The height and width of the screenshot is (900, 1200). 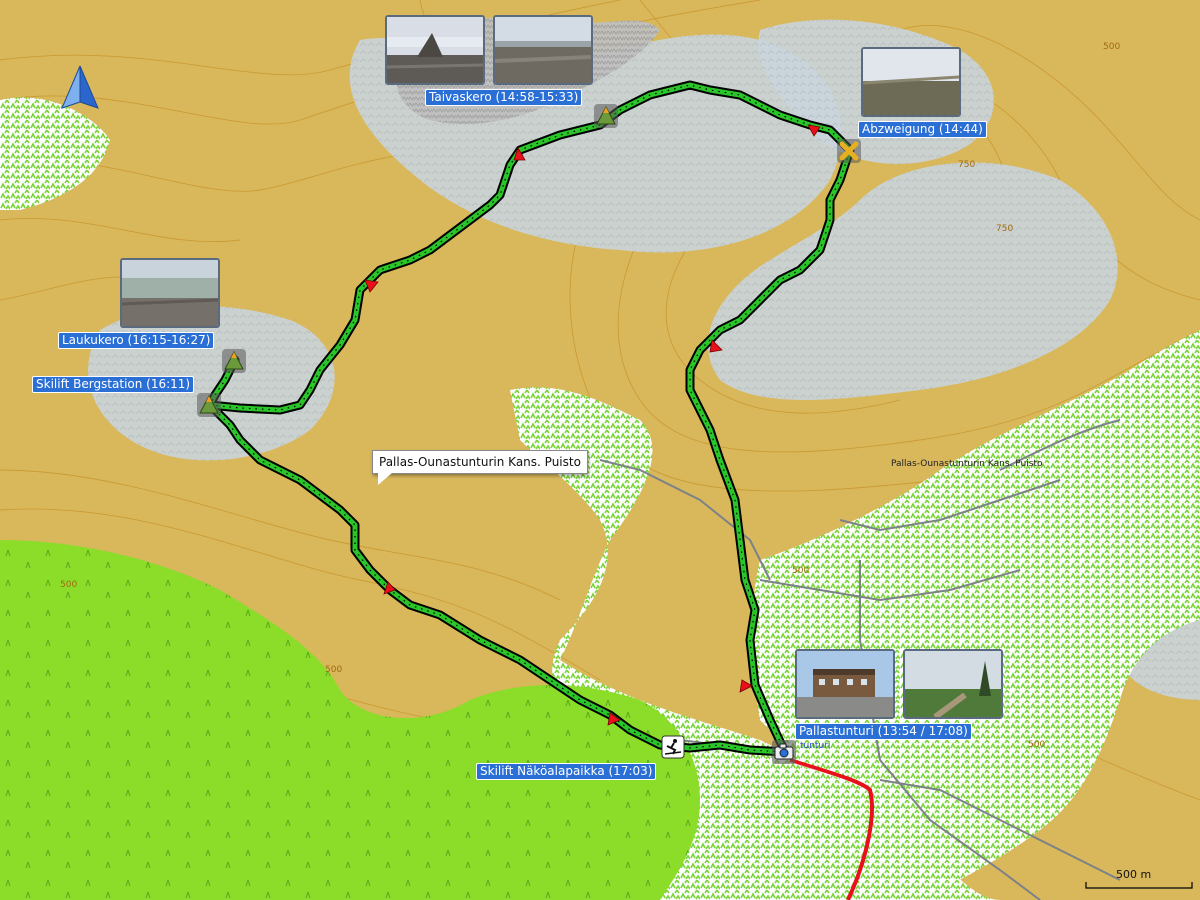 I want to click on waypoint-label-abzweigung: Abzweigung (14:44), so click(x=922, y=129).